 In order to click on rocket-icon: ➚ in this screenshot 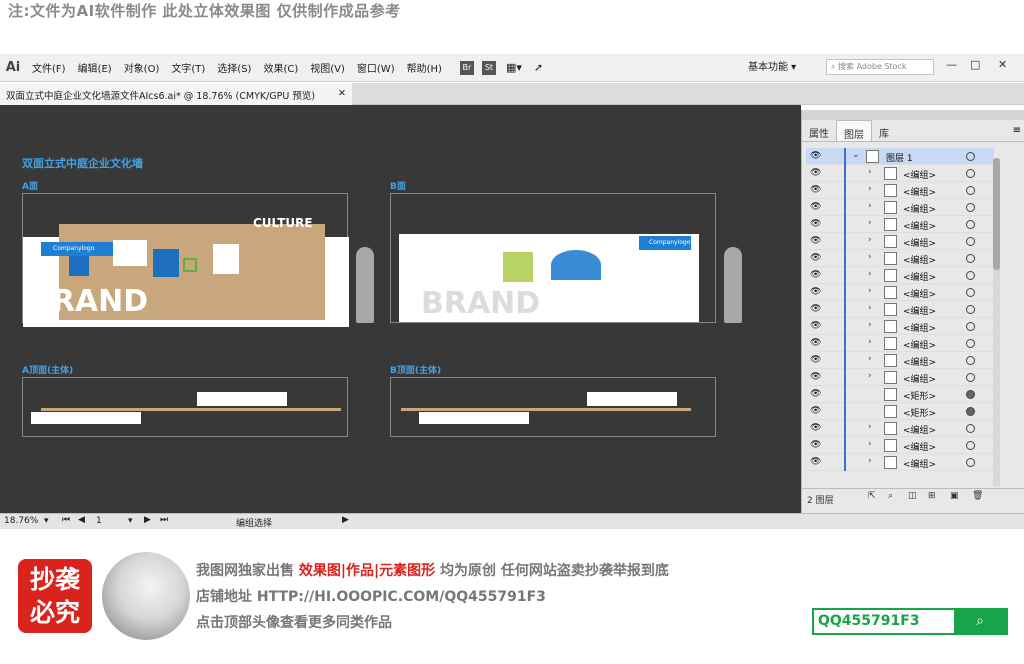, I will do `click(538, 67)`.